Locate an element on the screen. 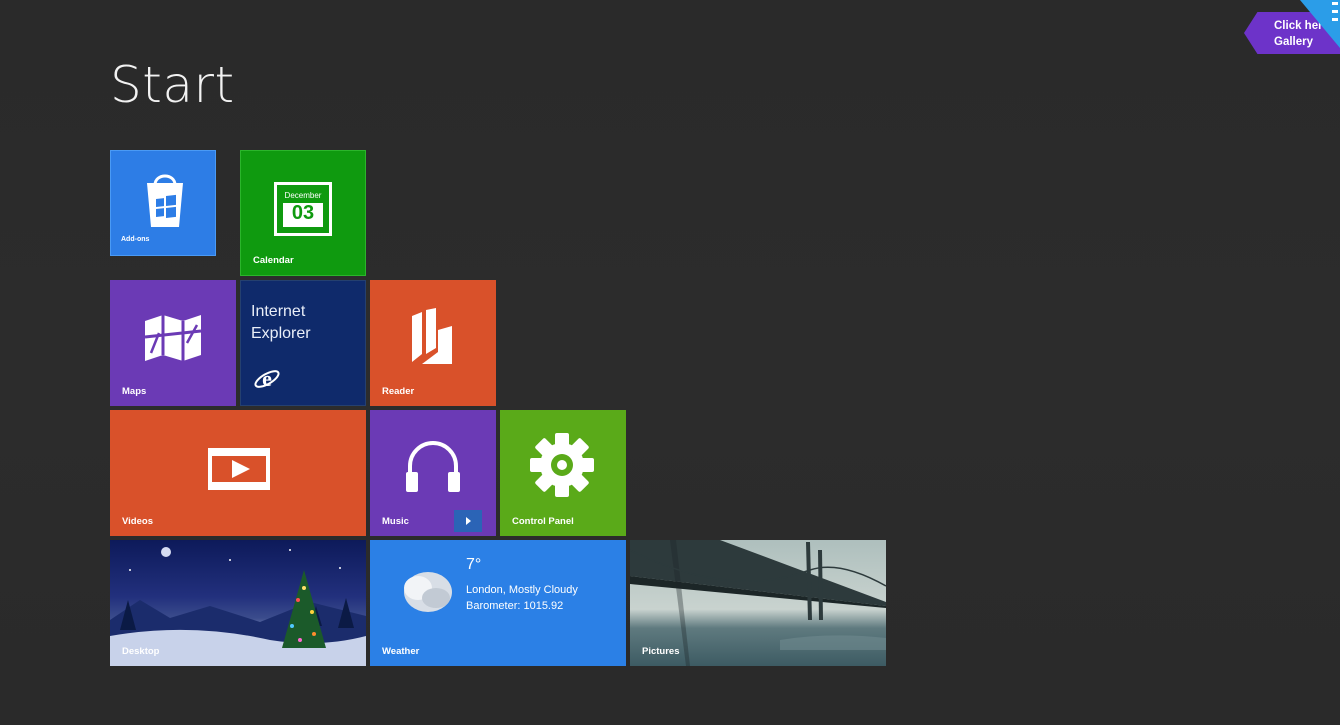 The width and height of the screenshot is (1340, 725). weather-barometer: Barometer: 1015.92 is located at coordinates (515, 606).